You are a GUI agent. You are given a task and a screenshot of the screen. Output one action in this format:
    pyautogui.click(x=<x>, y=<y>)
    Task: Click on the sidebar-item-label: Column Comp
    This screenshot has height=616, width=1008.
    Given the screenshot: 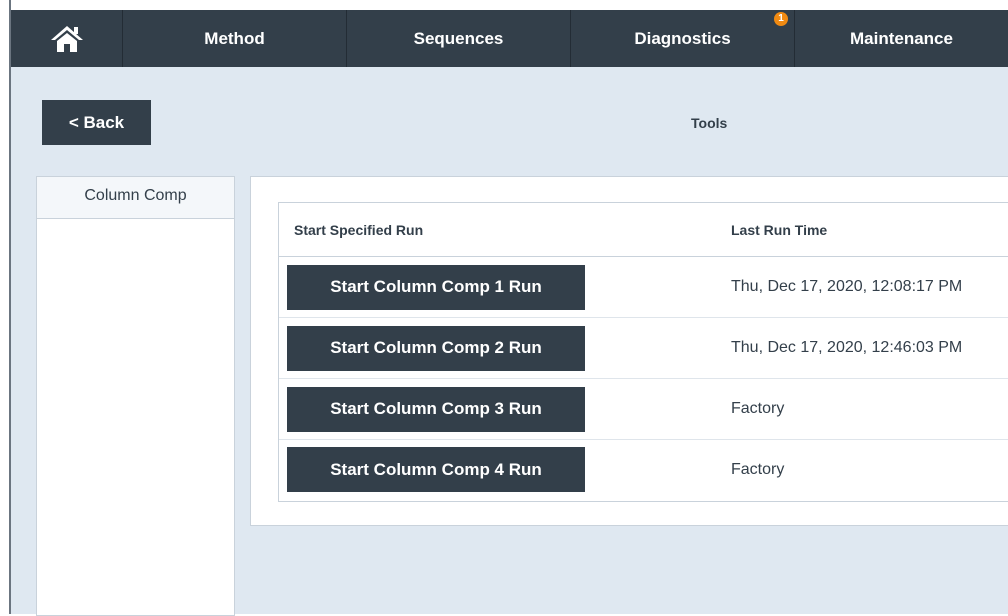 What is the action you would take?
    pyautogui.click(x=135, y=195)
    